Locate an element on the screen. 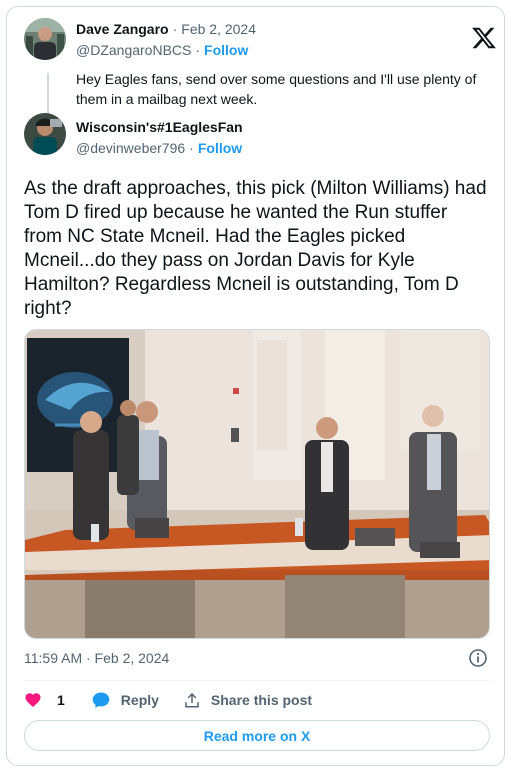  quoted-date: Feb 2, 2024 is located at coordinates (218, 29).